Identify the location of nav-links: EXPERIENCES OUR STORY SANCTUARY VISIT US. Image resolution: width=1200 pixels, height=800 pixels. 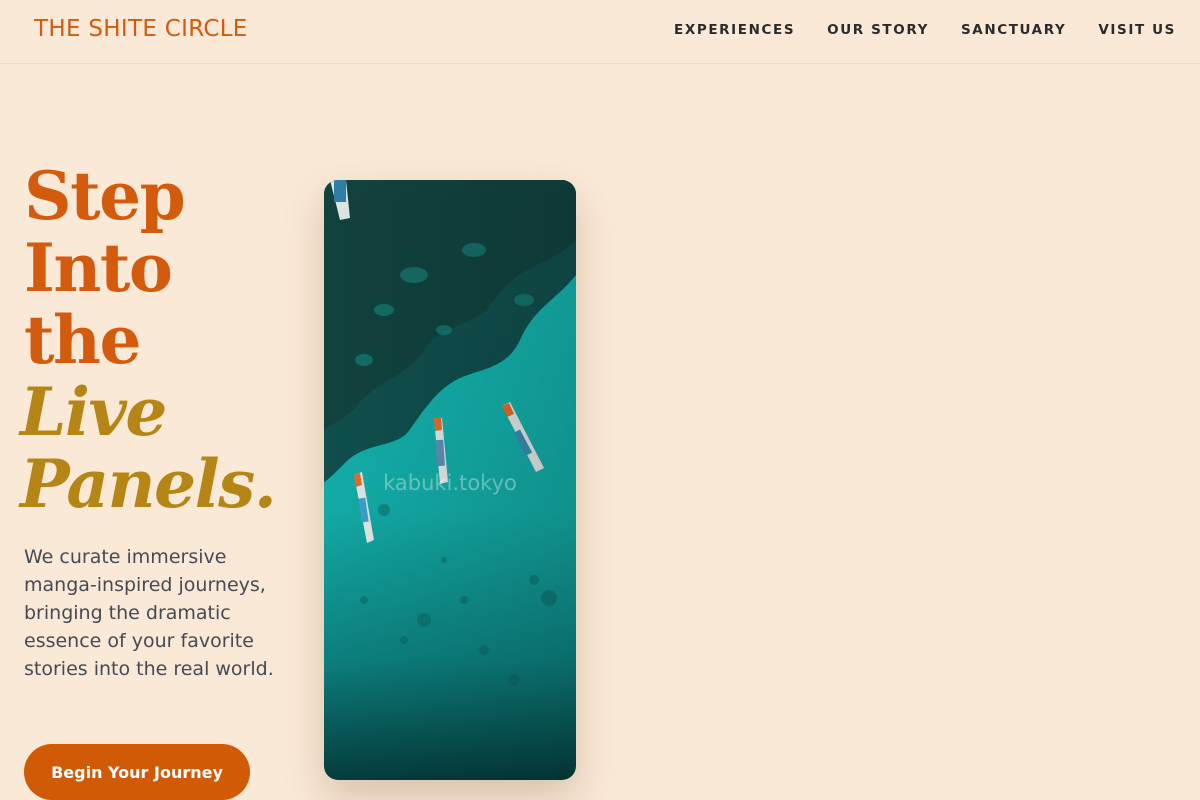
(909, 30).